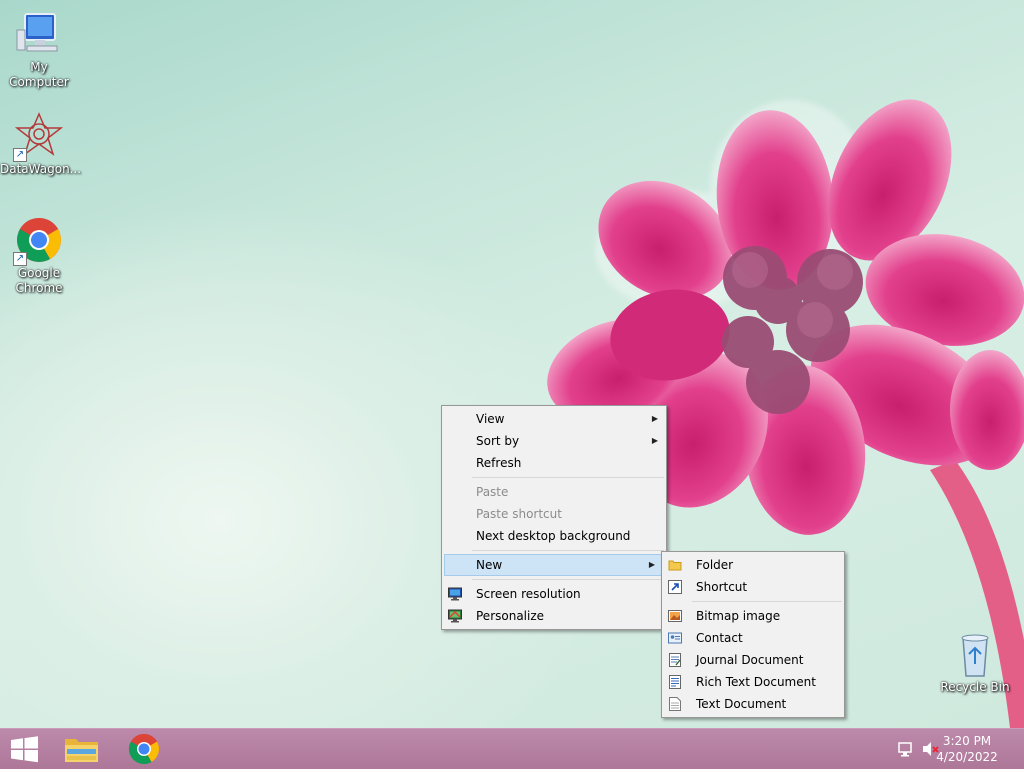  What do you see at coordinates (554, 441) in the screenshot?
I see `menu-item-sort-by: Sort by ▶` at bounding box center [554, 441].